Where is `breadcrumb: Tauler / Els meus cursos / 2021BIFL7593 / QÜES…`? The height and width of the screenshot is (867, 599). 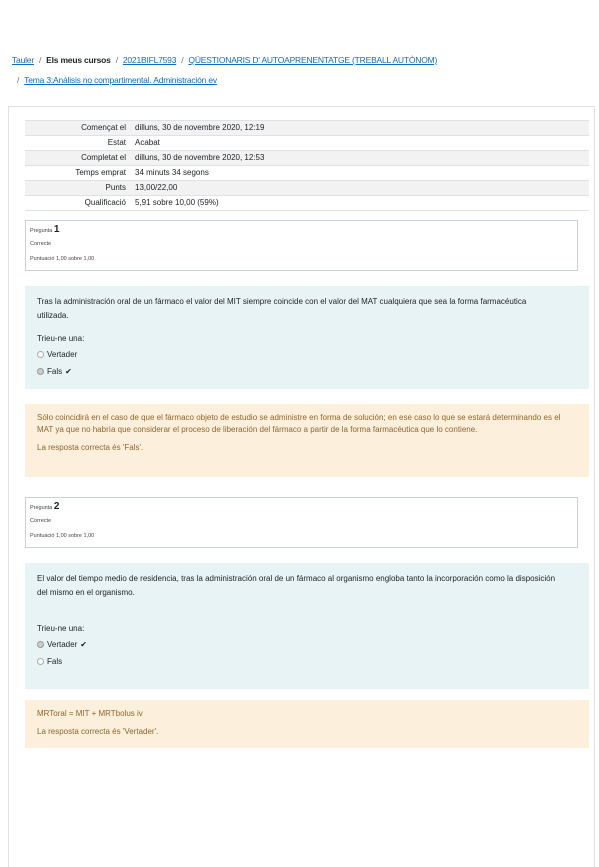 breadcrumb: Tauler / Els meus cursos / 2021BIFL7593 / QÜES… is located at coordinates (302, 70).